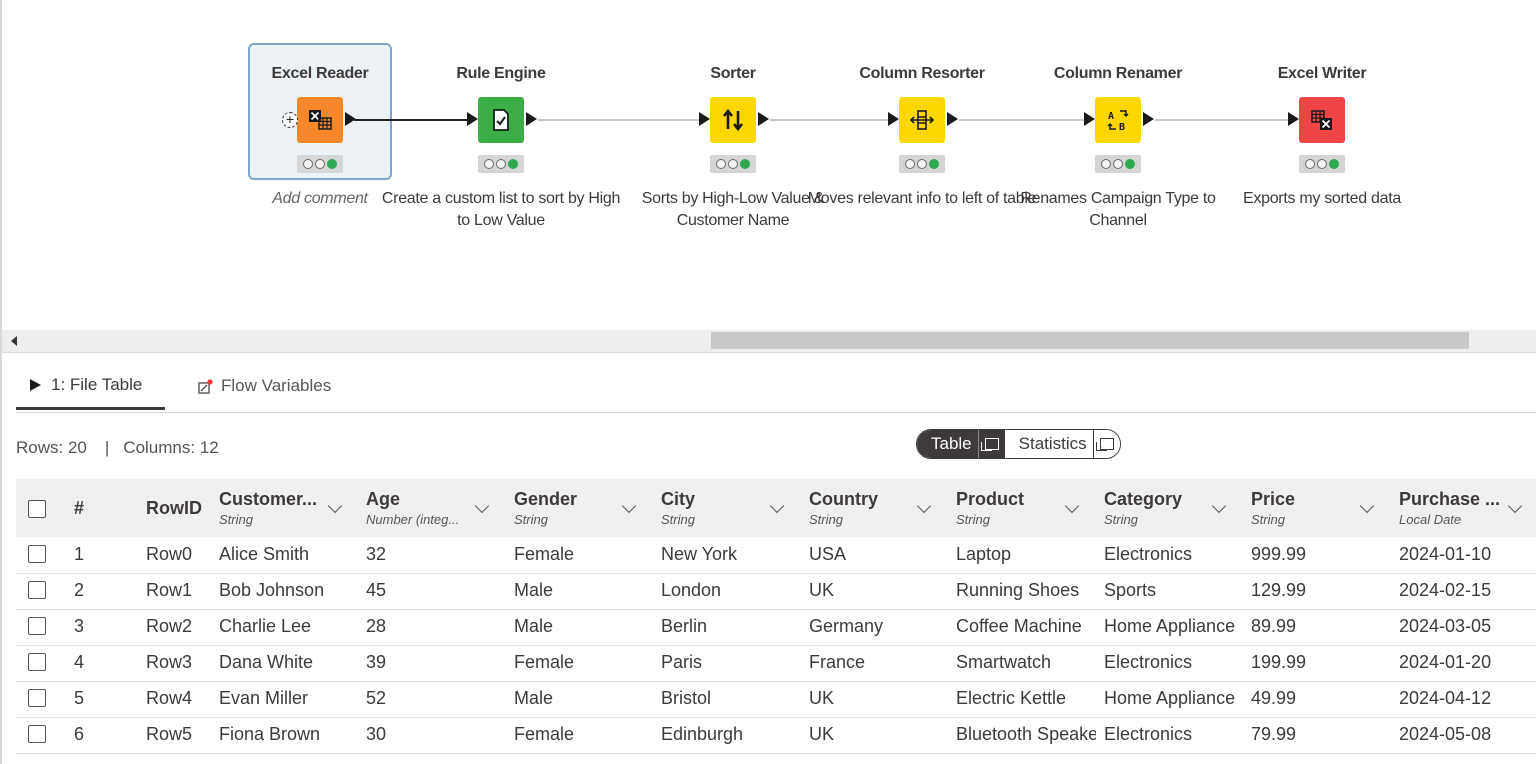 The image size is (1536, 764). Describe the element at coordinates (1322, 199) in the screenshot. I see `node-comment: Exports my sorted data` at that location.